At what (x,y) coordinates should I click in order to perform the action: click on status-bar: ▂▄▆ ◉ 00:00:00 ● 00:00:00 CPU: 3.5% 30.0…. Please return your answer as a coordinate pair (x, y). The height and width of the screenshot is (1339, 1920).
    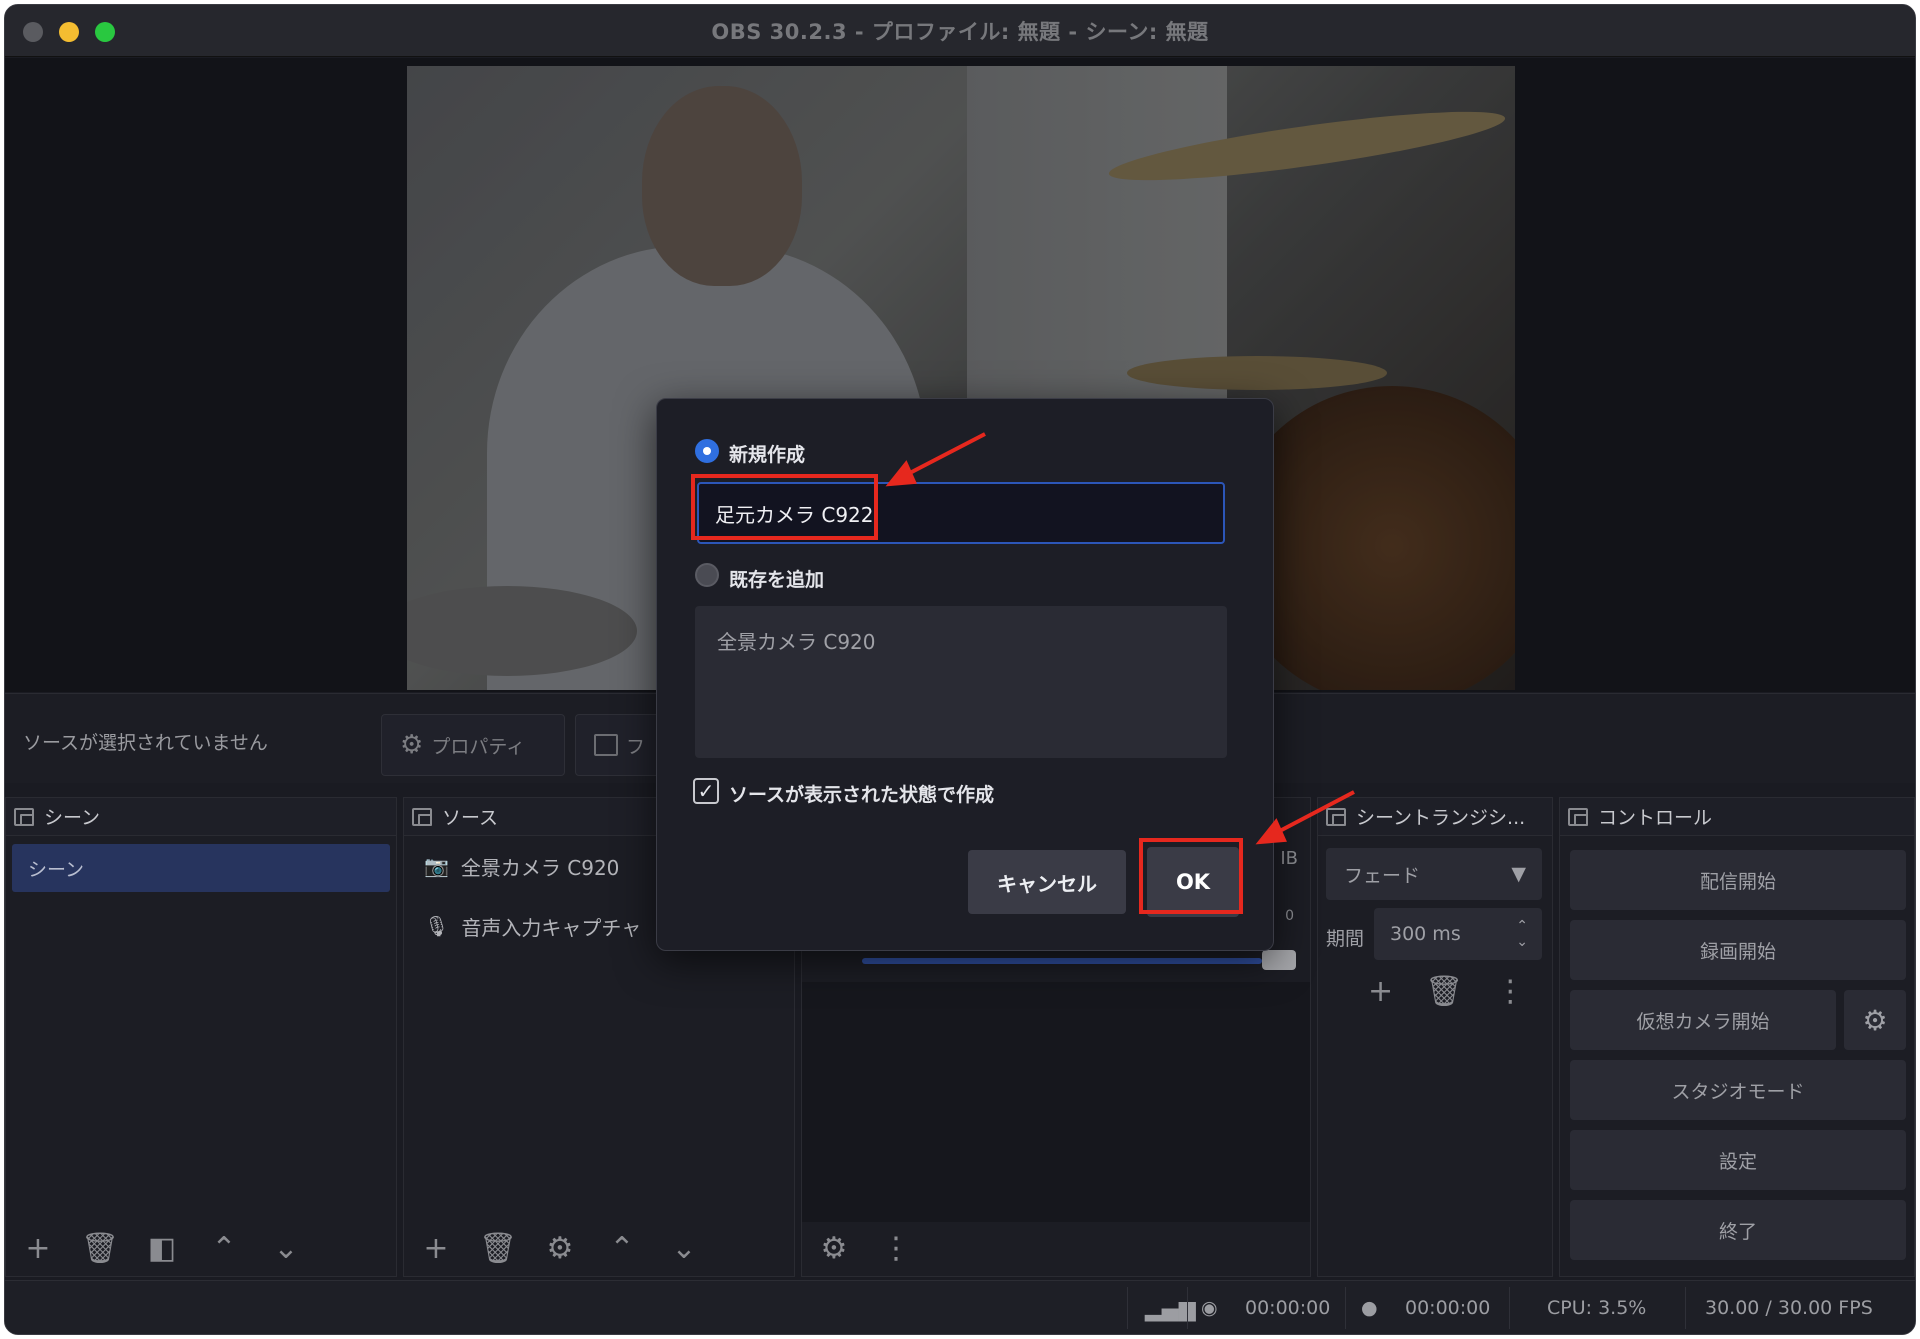
    Looking at the image, I should click on (960, 1307).